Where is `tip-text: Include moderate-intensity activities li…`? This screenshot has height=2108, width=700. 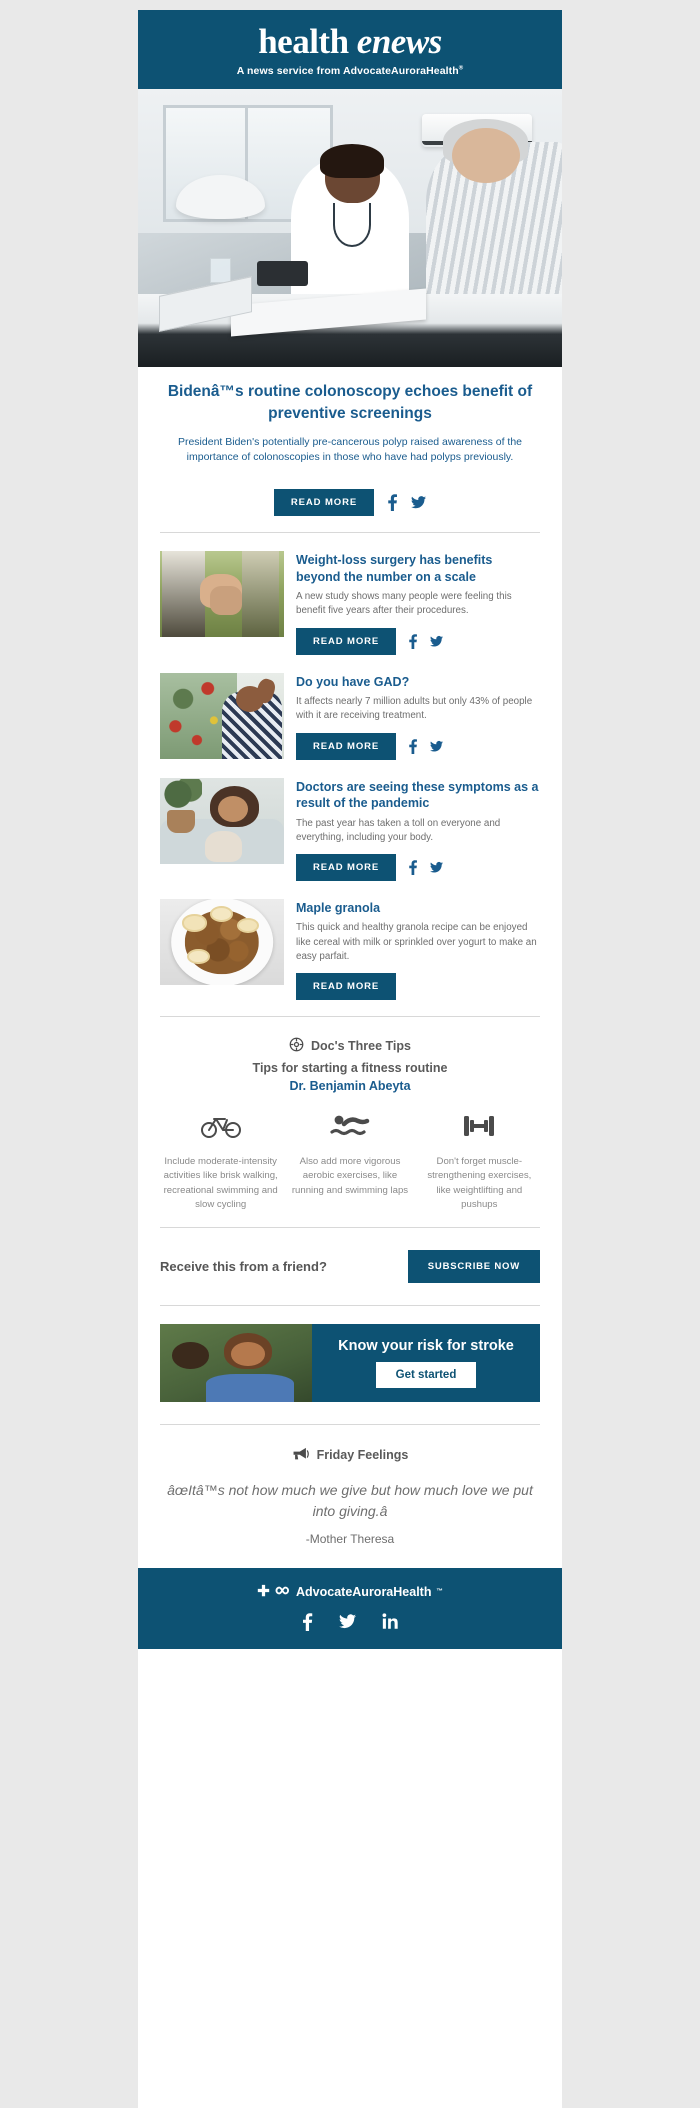 tip-text: Include moderate-intensity activities li… is located at coordinates (220, 1183).